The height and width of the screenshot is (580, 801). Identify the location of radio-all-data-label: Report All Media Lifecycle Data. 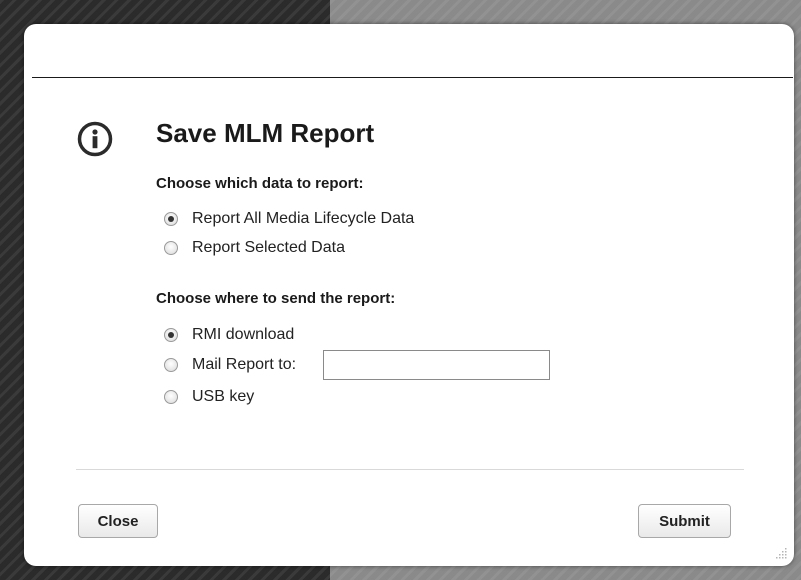
(303, 219).